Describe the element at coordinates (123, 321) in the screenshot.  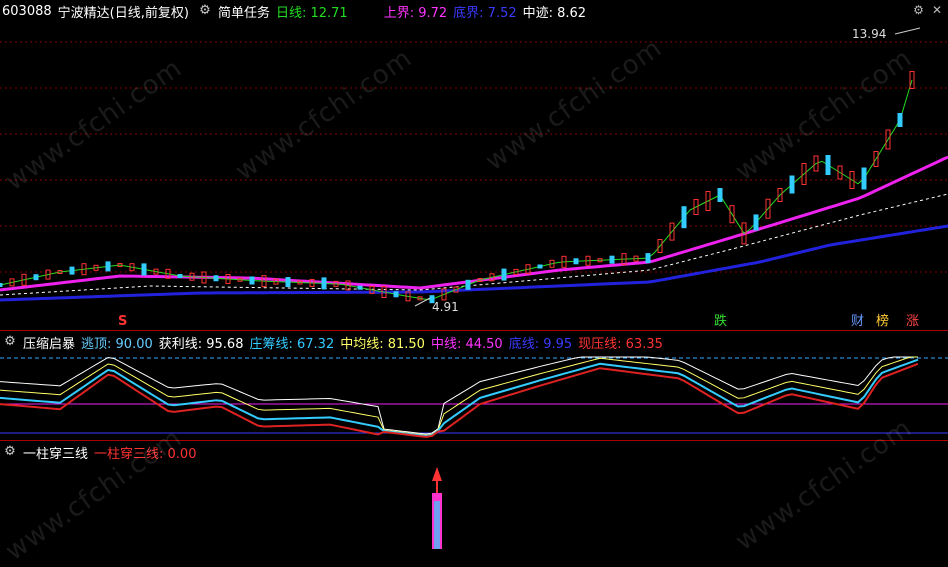
I see `signal-s-badge: S` at that location.